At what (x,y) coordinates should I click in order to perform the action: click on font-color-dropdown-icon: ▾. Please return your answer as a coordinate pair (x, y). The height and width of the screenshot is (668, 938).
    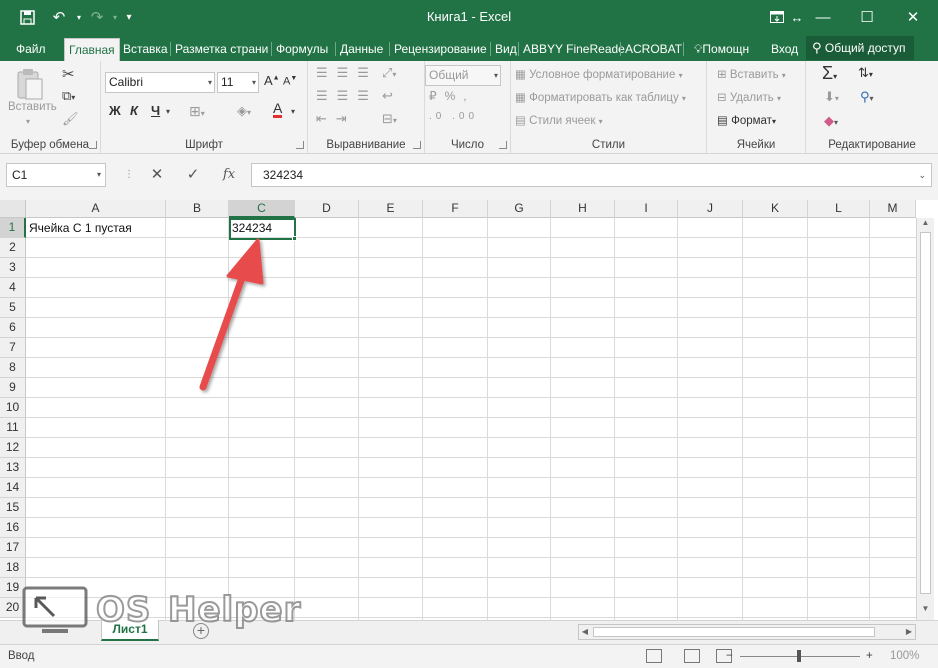
    Looking at the image, I should click on (293, 111).